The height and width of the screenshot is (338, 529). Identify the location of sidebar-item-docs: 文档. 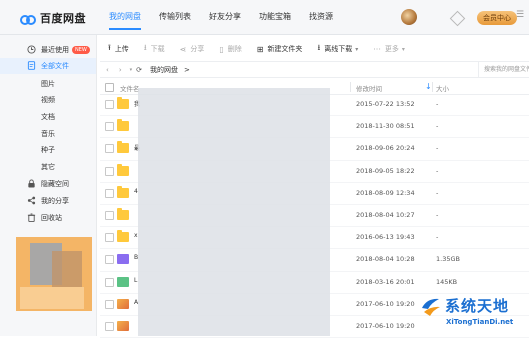
(48, 117).